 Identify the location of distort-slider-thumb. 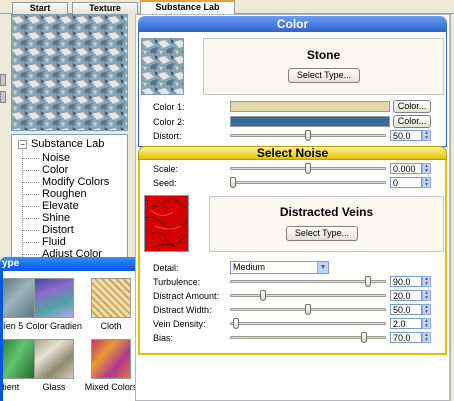
(308, 135).